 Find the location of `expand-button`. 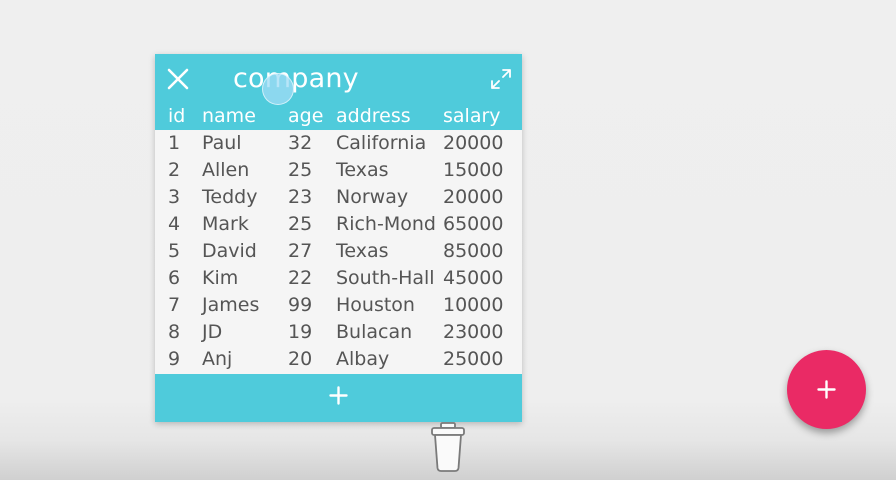

expand-button is located at coordinates (501, 79).